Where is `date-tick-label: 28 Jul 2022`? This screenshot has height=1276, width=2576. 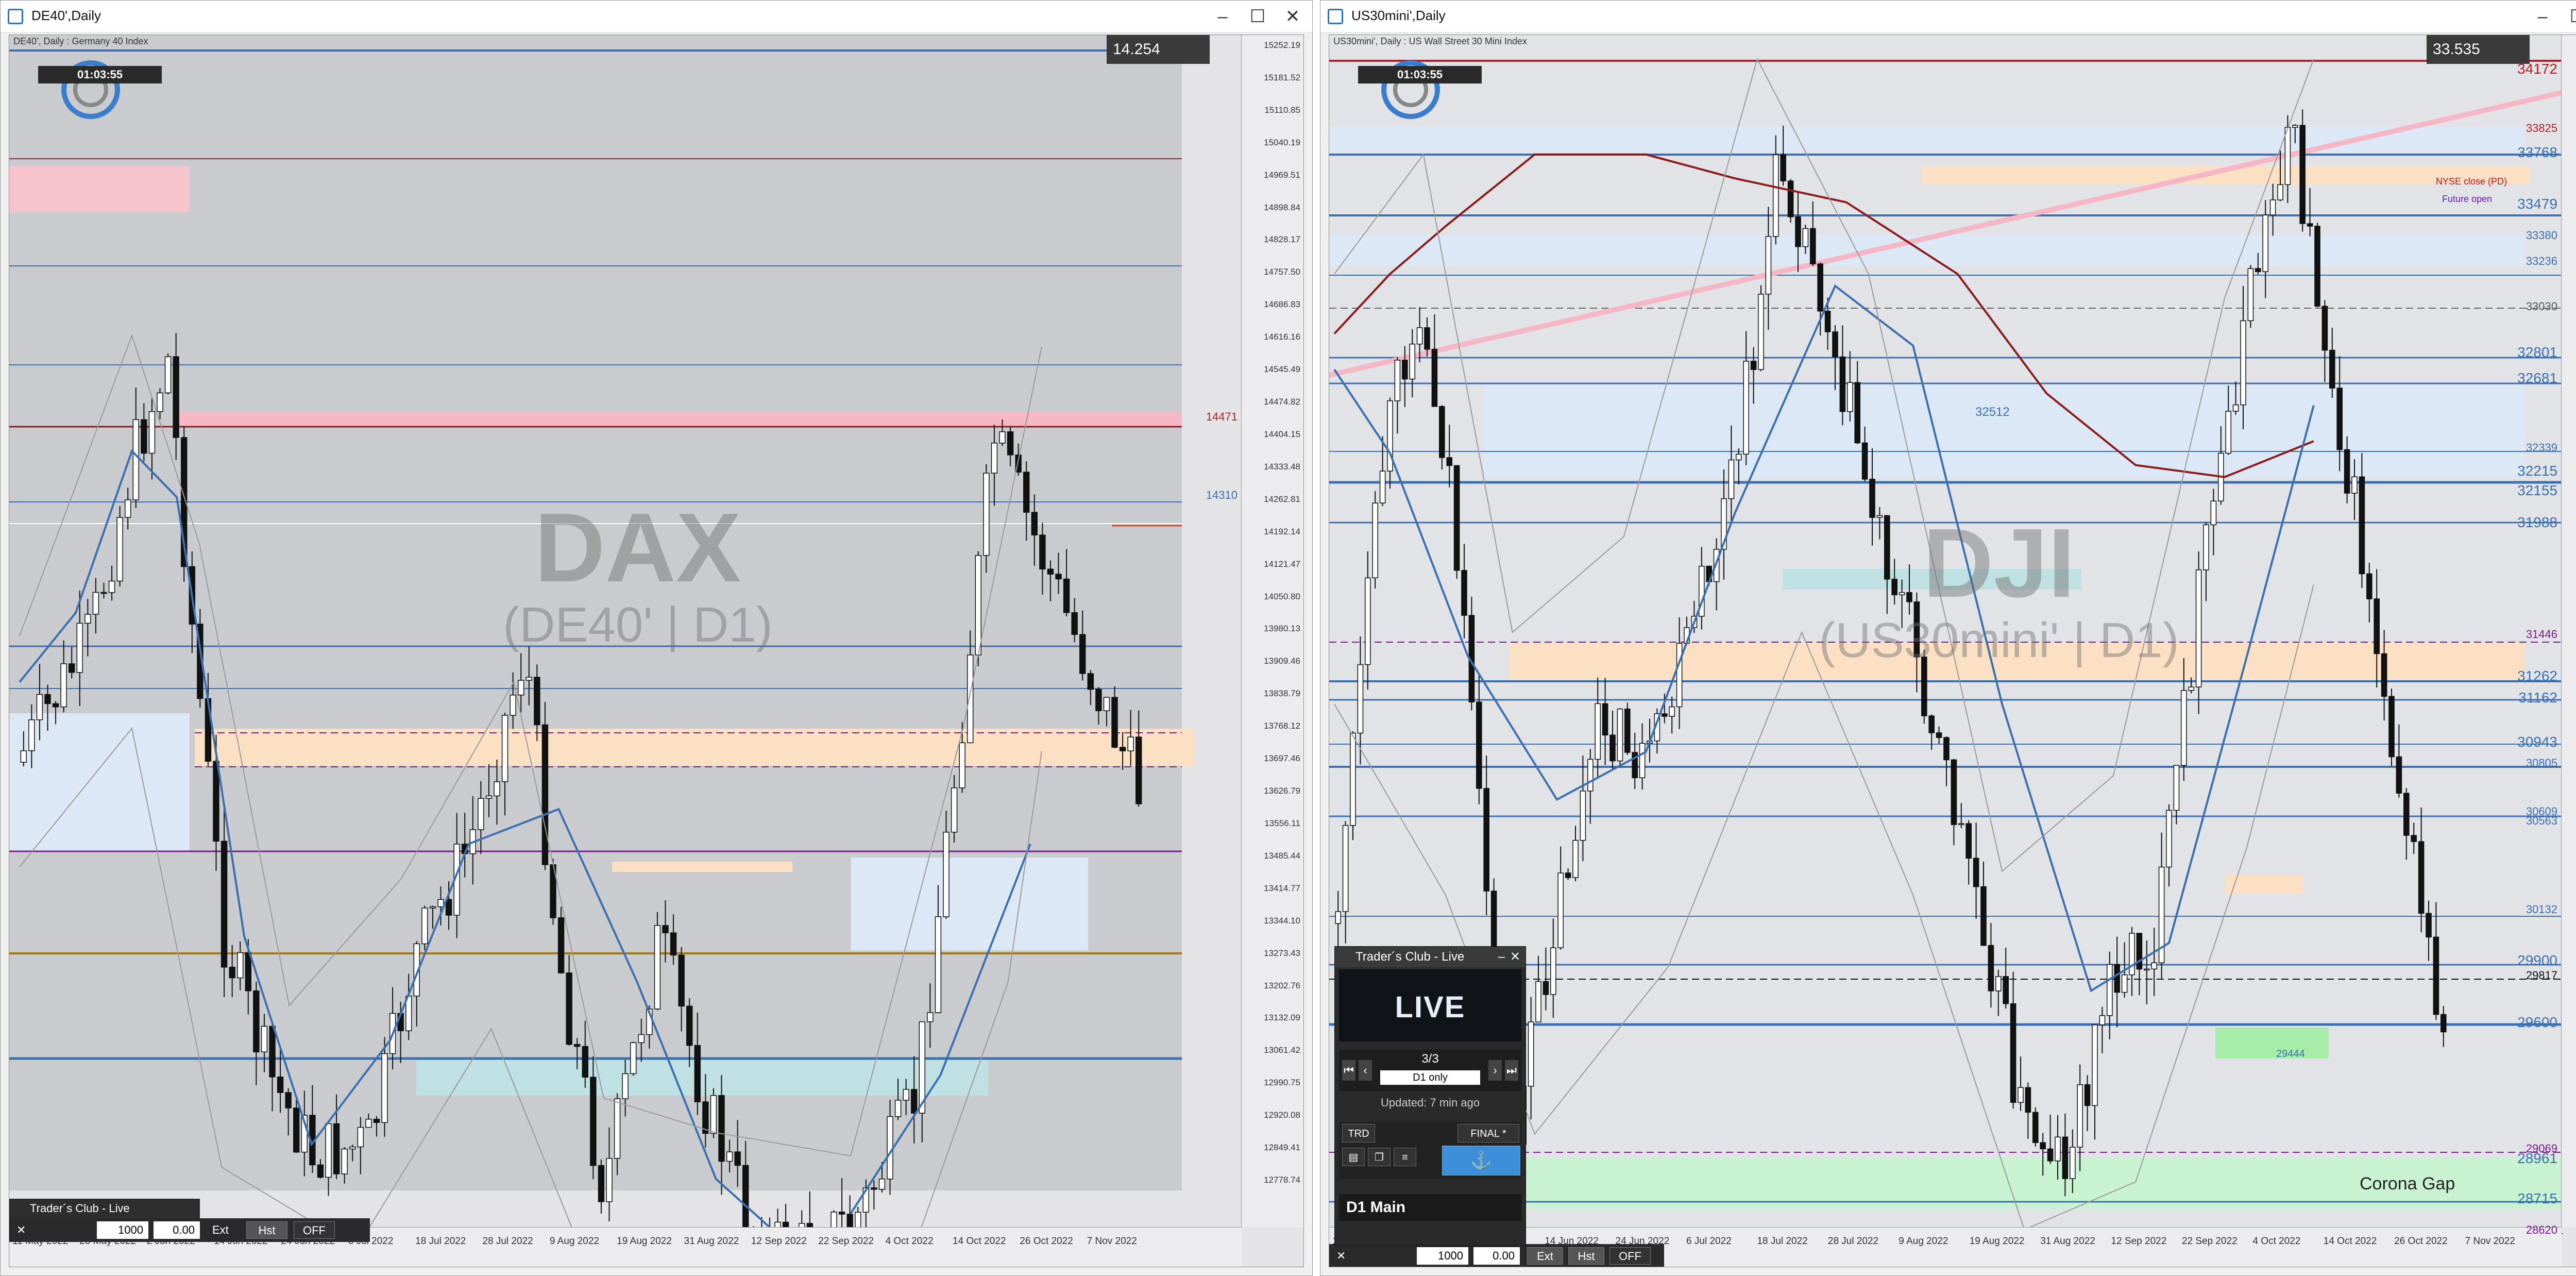 date-tick-label: 28 Jul 2022 is located at coordinates (1853, 1242).